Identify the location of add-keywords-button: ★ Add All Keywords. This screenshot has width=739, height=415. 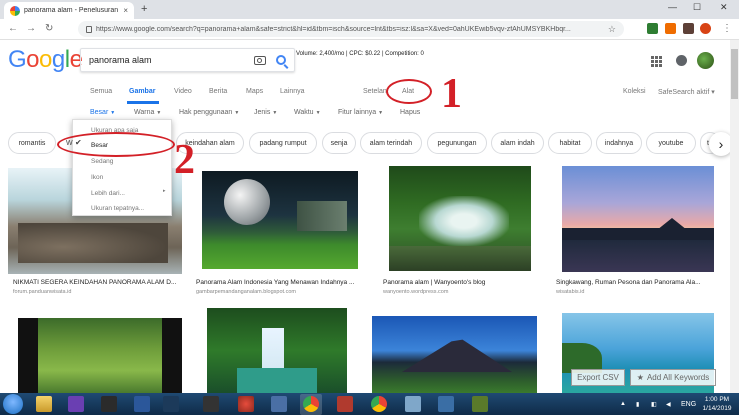
(673, 377).